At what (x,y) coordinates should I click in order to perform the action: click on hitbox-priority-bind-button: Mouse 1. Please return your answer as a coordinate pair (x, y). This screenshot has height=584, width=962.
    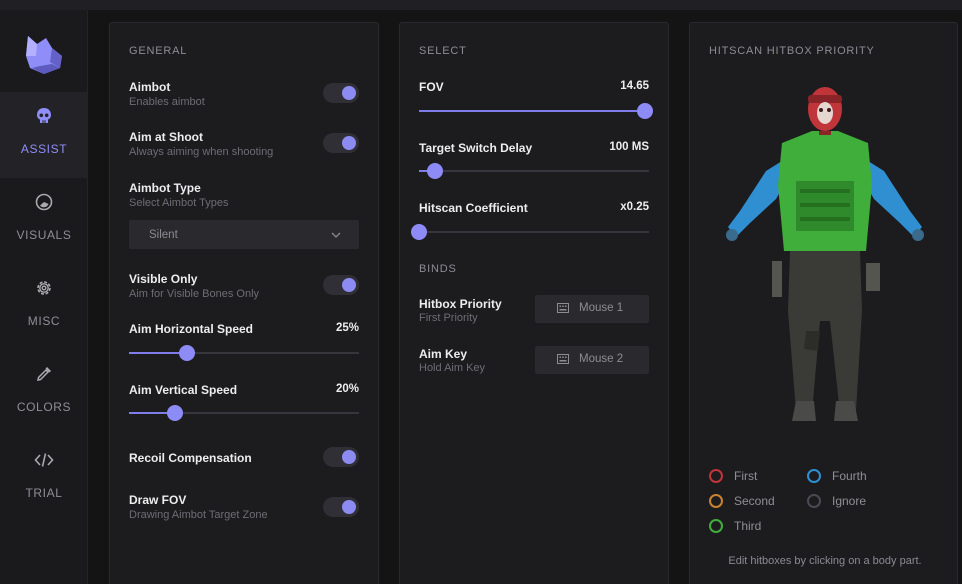
    Looking at the image, I should click on (592, 309).